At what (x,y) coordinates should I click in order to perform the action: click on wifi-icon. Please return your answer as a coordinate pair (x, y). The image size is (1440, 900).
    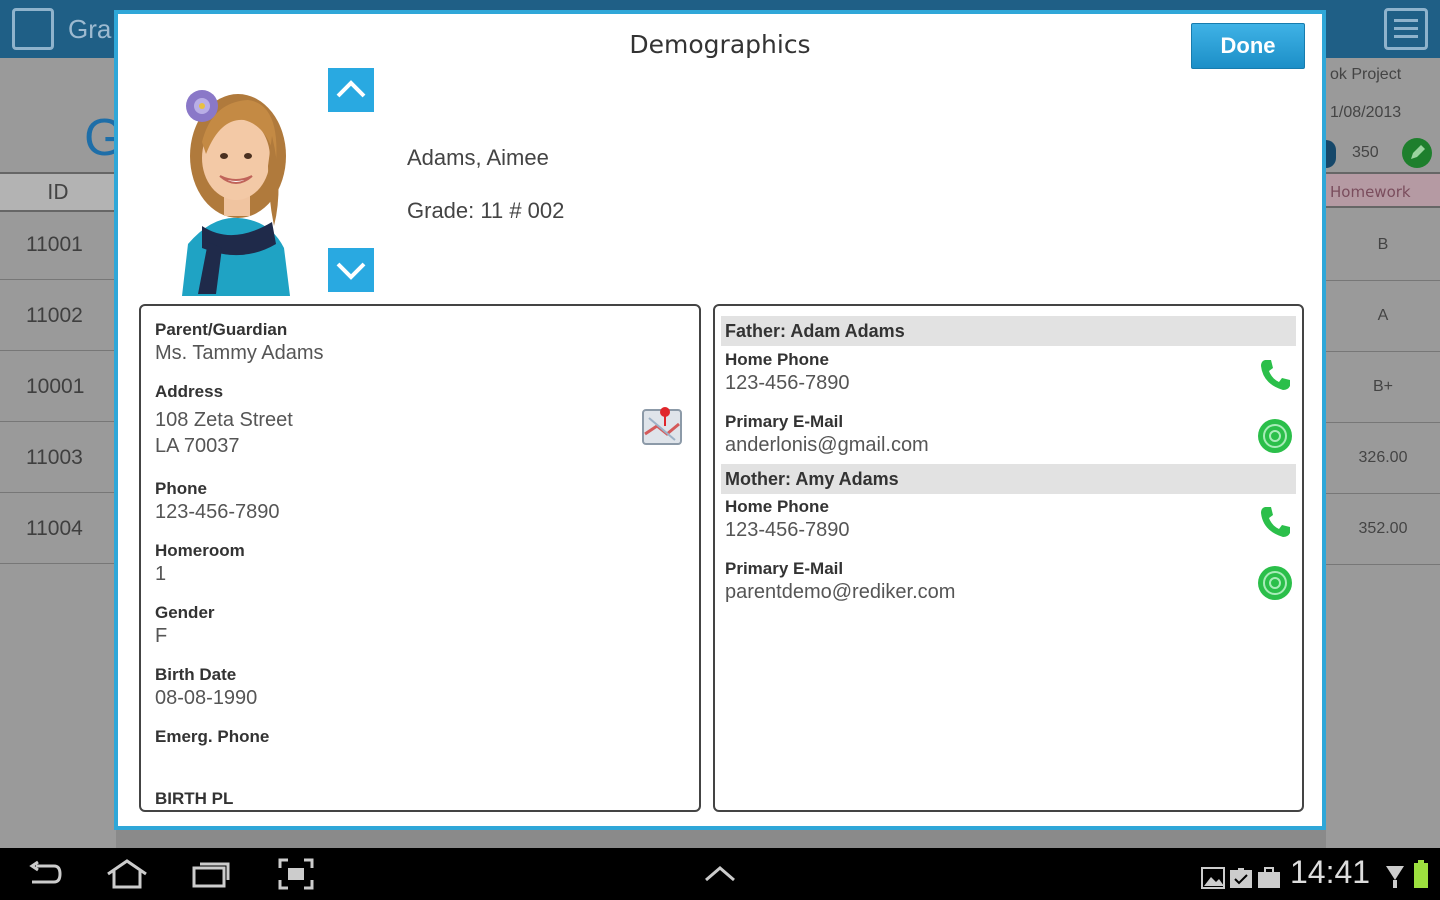
    Looking at the image, I should click on (1395, 877).